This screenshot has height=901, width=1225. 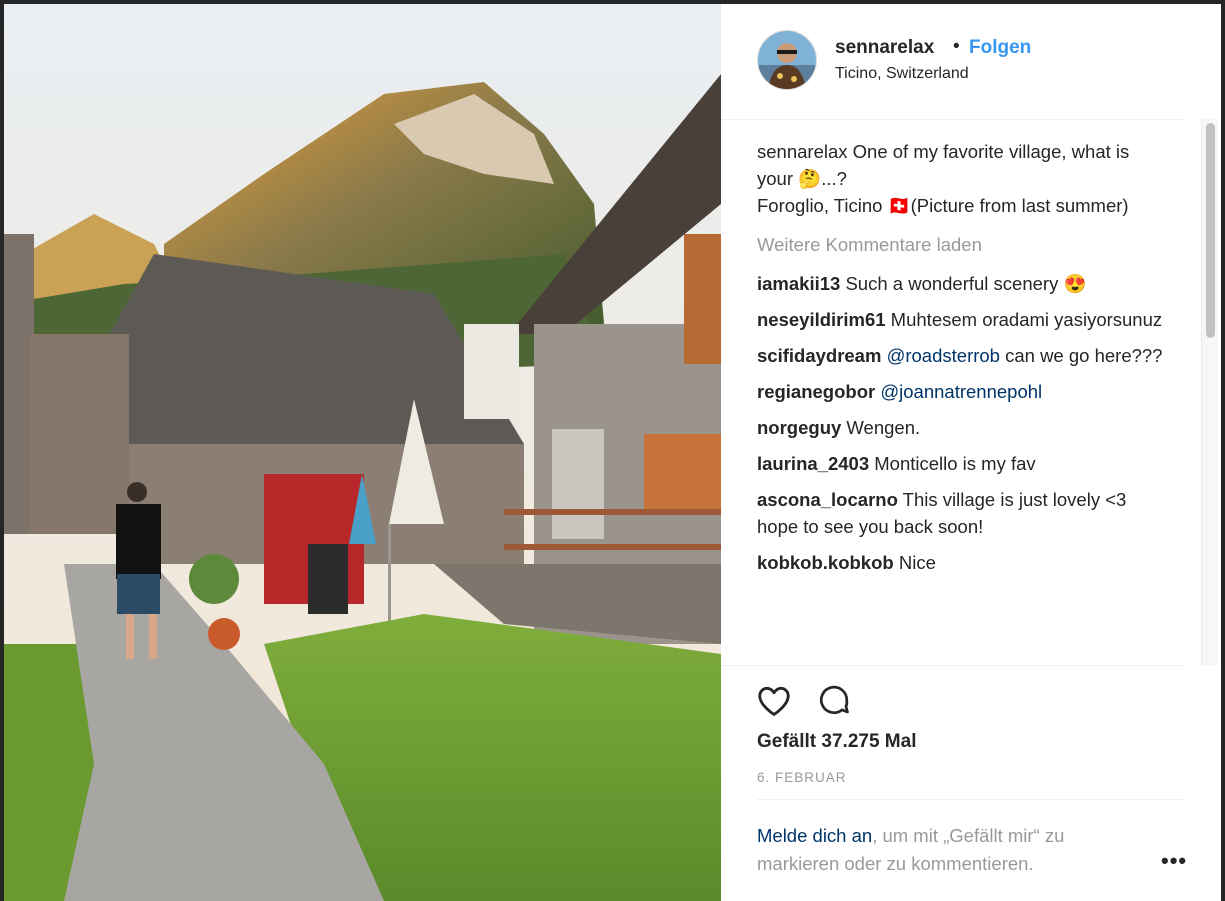 I want to click on post-location: Ticino, Switzerland, so click(x=902, y=74).